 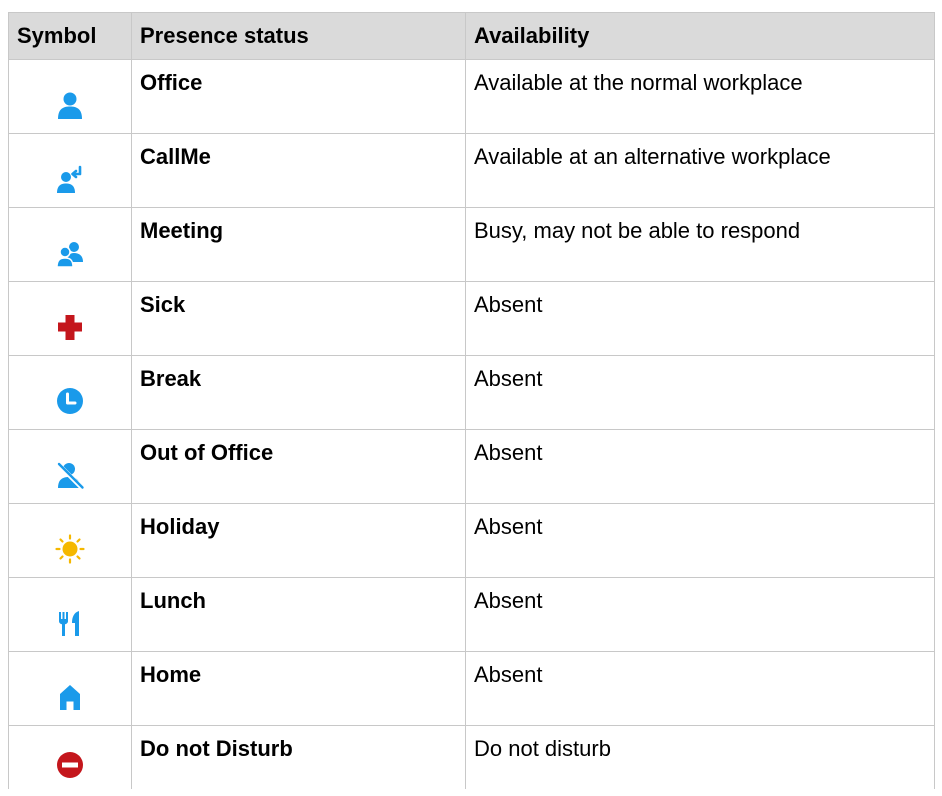 What do you see at coordinates (700, 96) in the screenshot?
I see `availability-text: Available at the normal workplace` at bounding box center [700, 96].